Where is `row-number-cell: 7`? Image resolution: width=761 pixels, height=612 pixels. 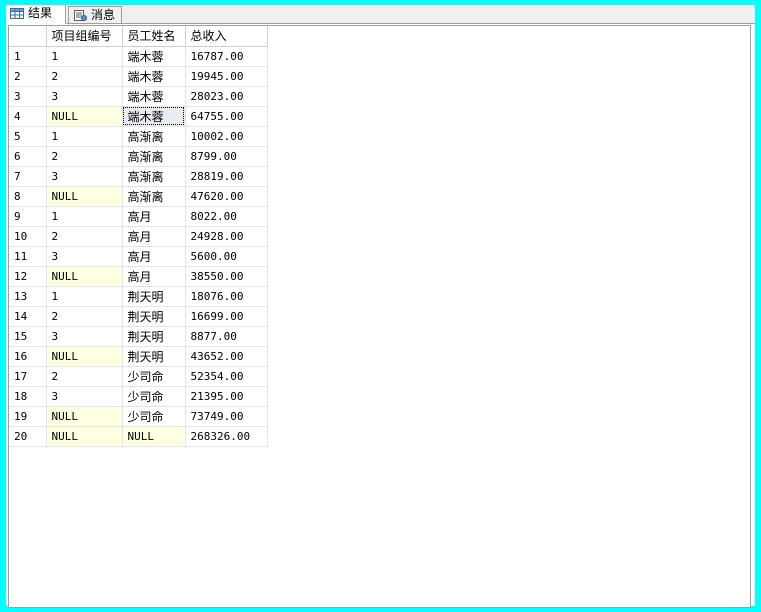
row-number-cell: 7 is located at coordinates (28, 176).